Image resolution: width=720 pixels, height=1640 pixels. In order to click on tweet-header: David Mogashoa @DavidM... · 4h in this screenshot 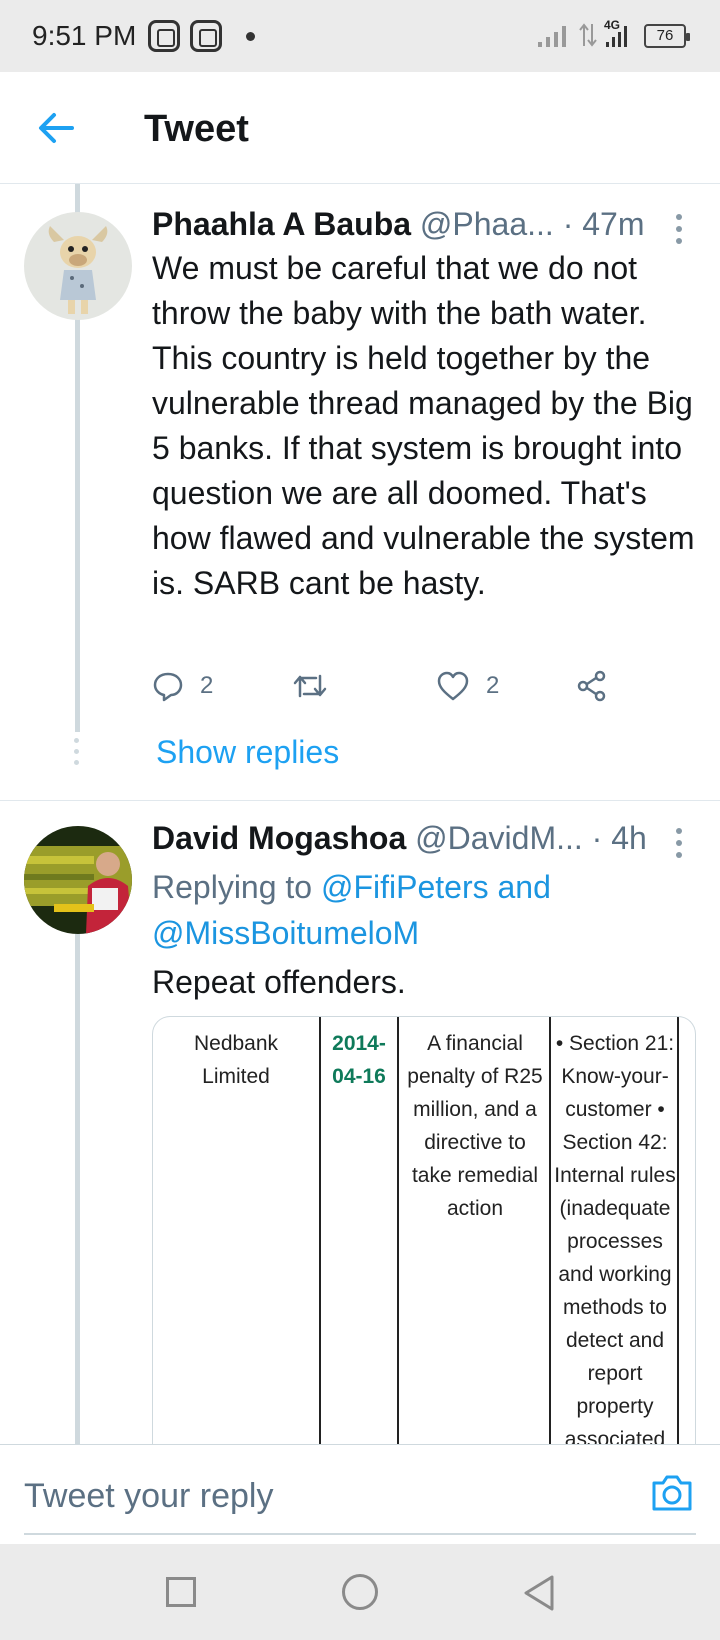, I will do `click(399, 838)`.